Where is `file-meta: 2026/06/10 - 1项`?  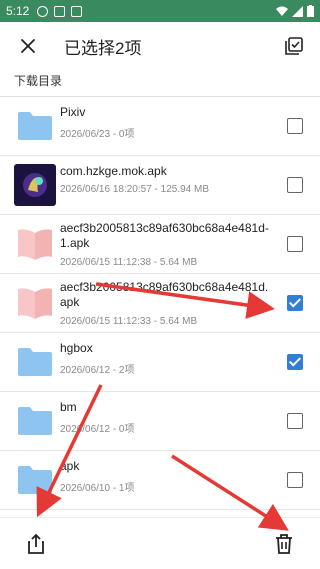
file-meta: 2026/06/10 - 1项 is located at coordinates (97, 488).